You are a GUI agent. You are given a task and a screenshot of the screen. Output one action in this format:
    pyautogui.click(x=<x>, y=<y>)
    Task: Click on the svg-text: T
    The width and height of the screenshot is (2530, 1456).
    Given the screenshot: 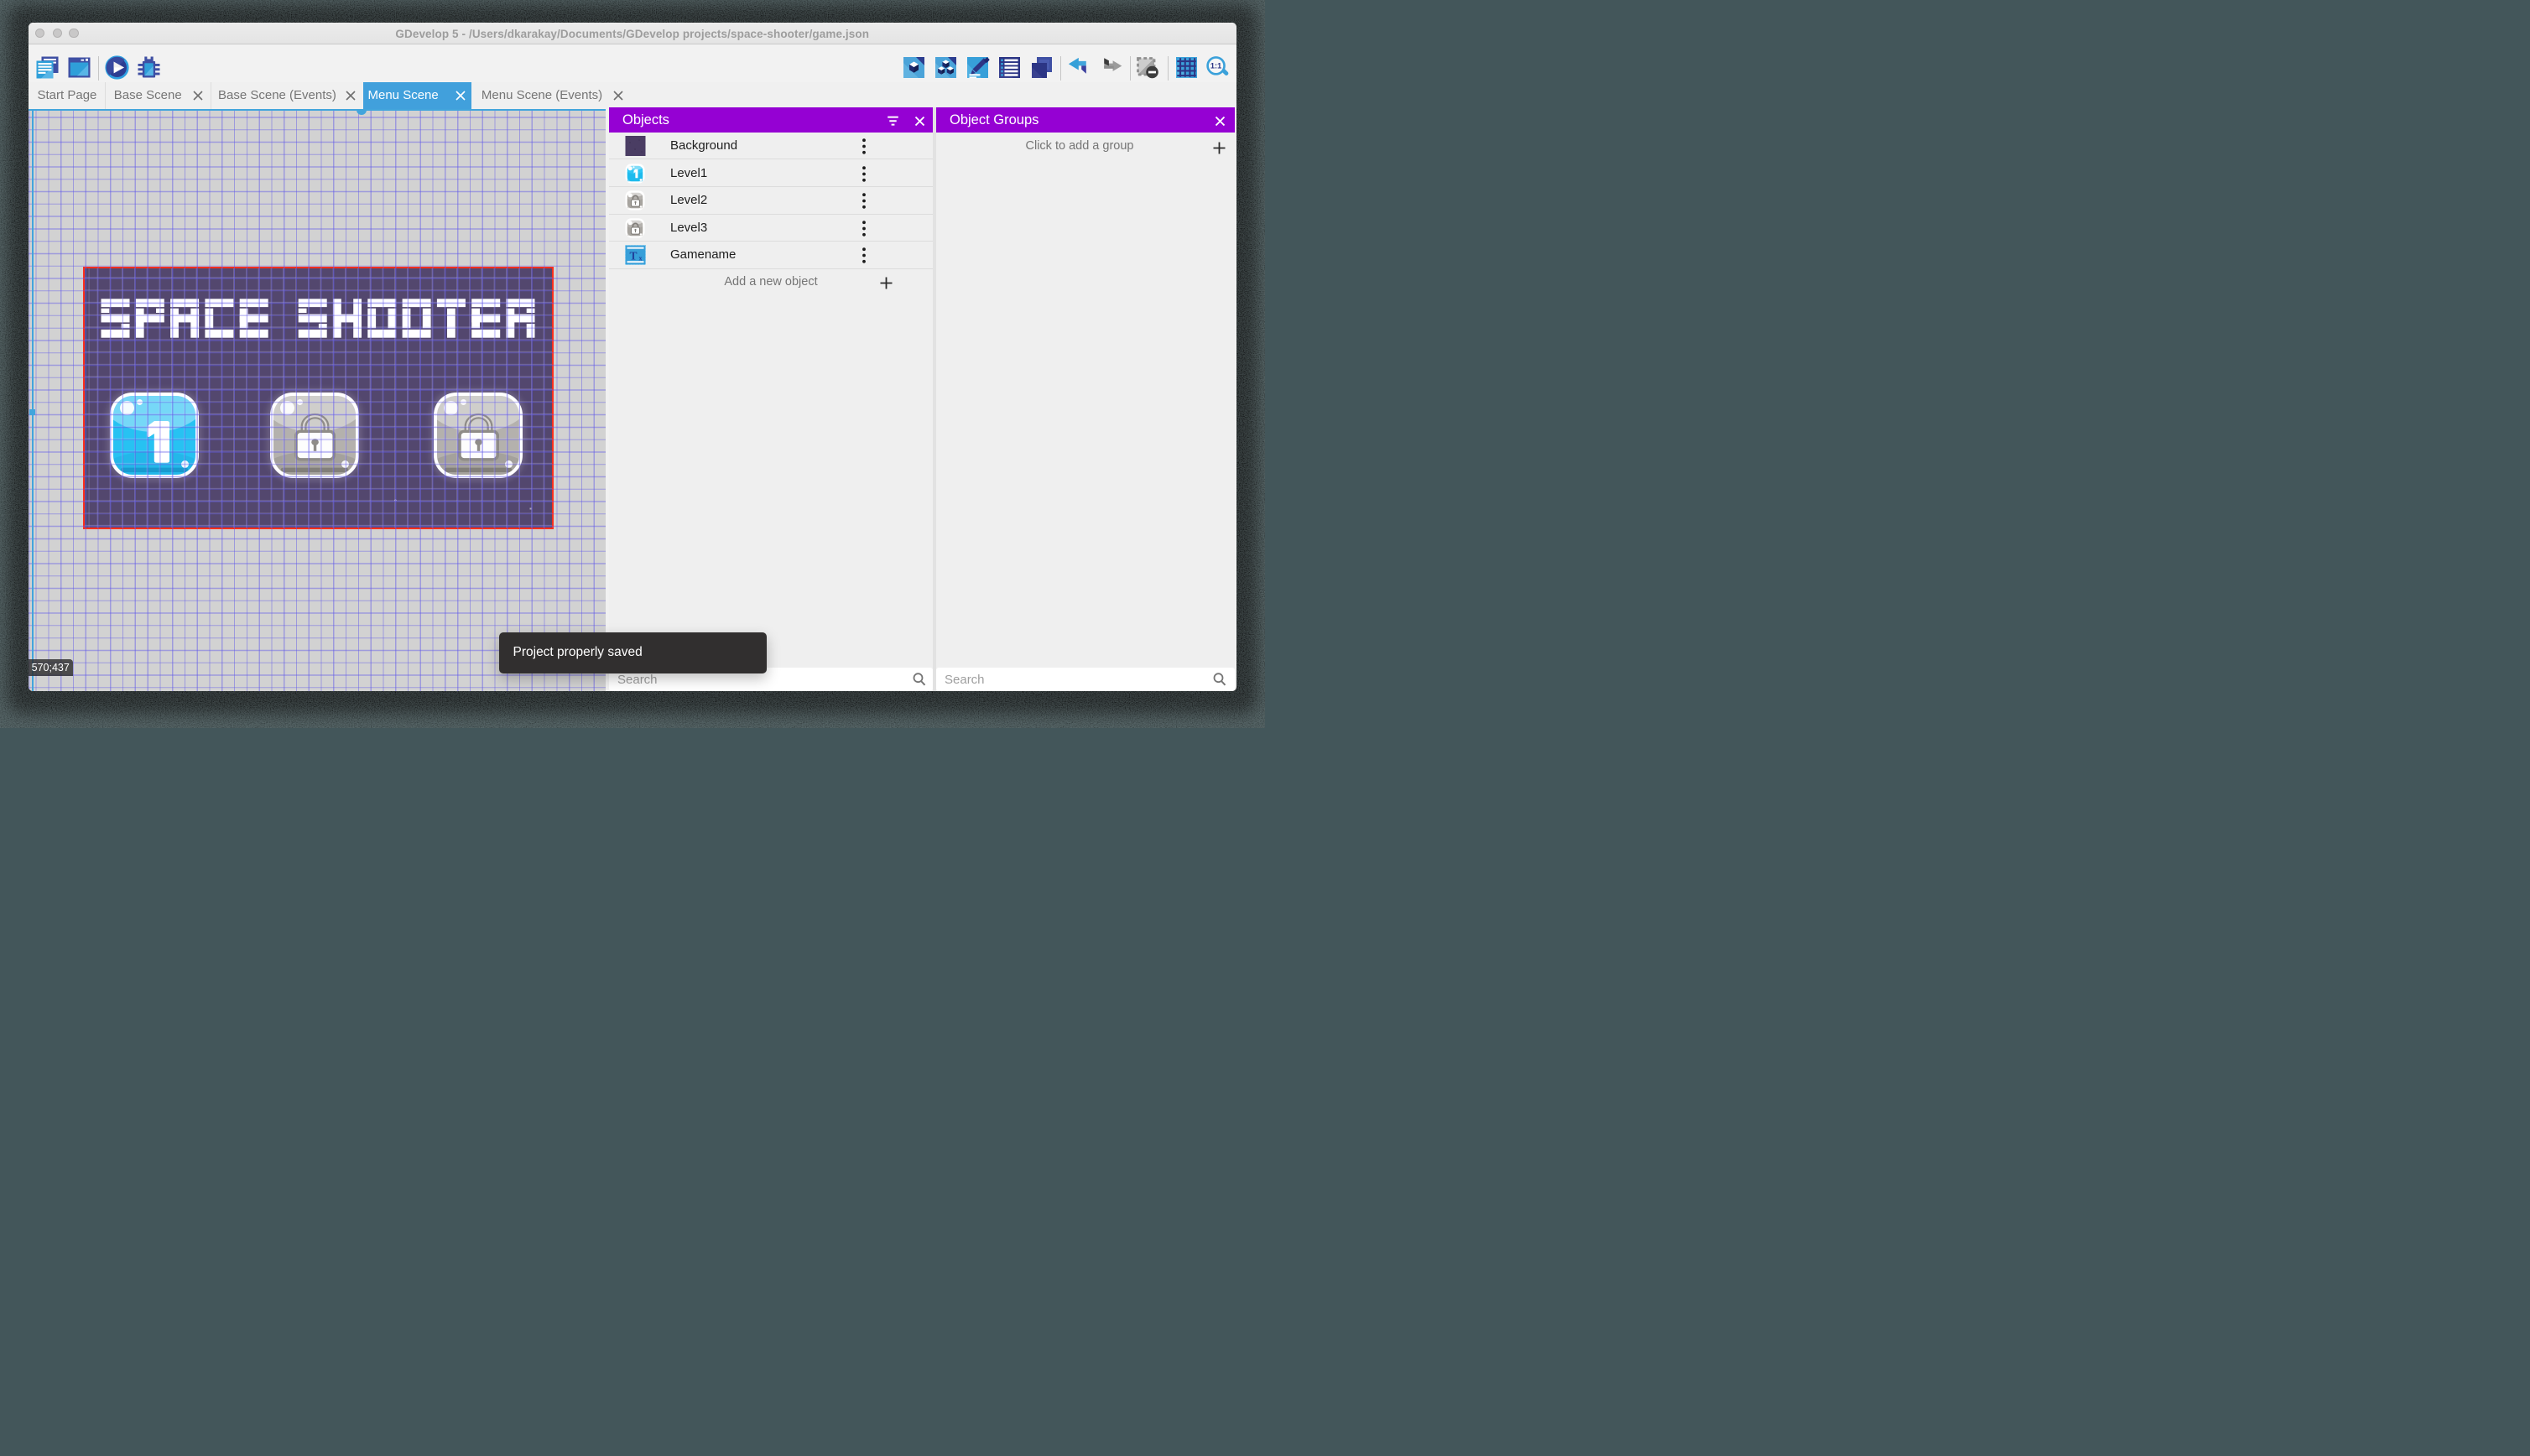 What is the action you would take?
    pyautogui.click(x=633, y=256)
    